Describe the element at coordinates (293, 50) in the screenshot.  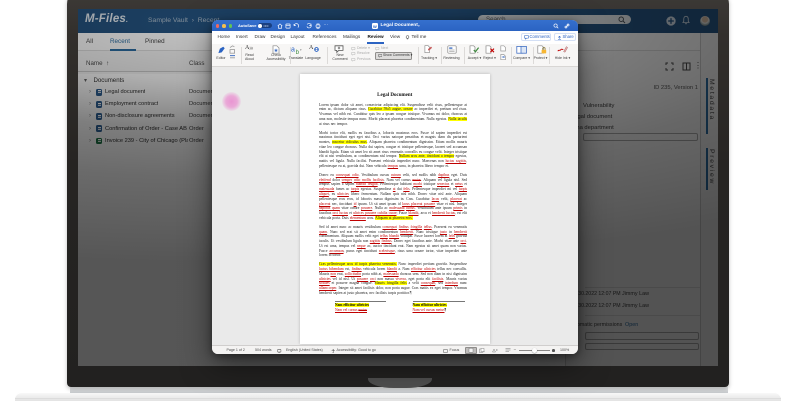
I see `svg-text: a` at that location.